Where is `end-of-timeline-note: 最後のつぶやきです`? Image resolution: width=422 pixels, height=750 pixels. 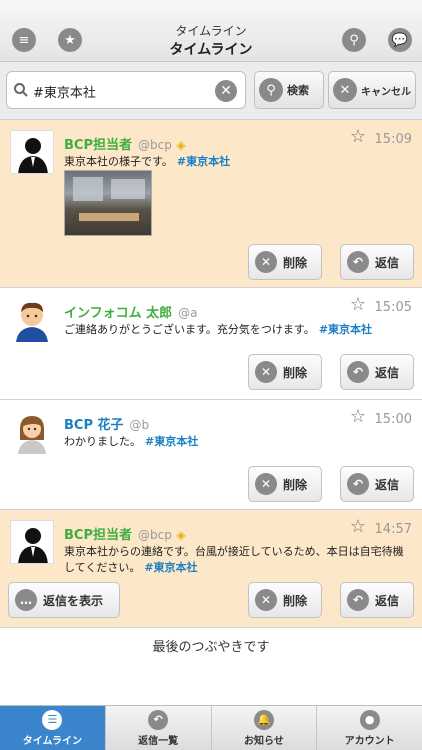 end-of-timeline-note: 最後のつぶやきです is located at coordinates (211, 647).